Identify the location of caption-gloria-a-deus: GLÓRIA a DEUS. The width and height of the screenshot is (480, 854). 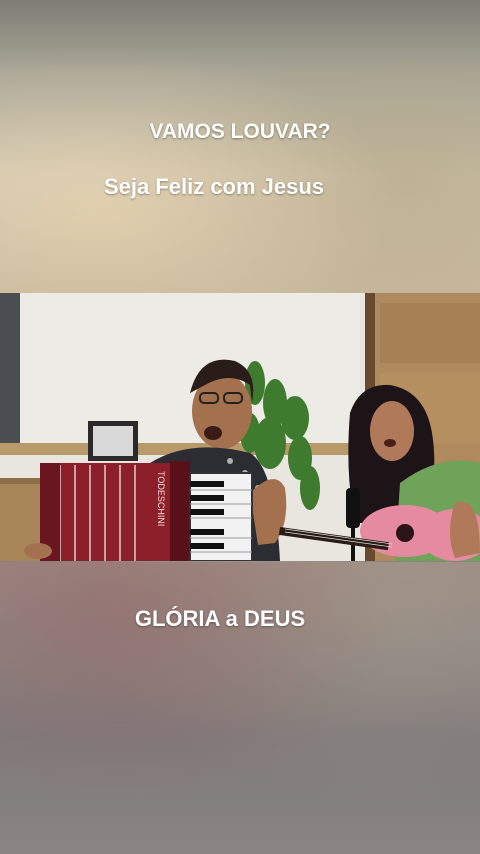
(220, 618).